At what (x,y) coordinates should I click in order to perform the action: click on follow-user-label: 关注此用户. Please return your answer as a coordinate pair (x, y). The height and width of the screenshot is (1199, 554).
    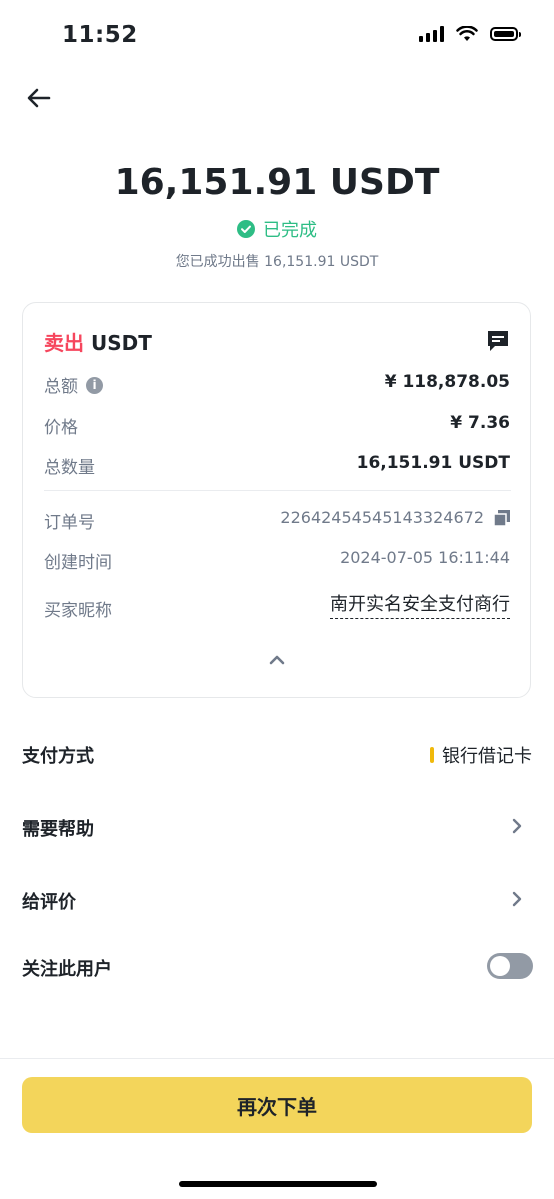
    Looking at the image, I should click on (67, 969).